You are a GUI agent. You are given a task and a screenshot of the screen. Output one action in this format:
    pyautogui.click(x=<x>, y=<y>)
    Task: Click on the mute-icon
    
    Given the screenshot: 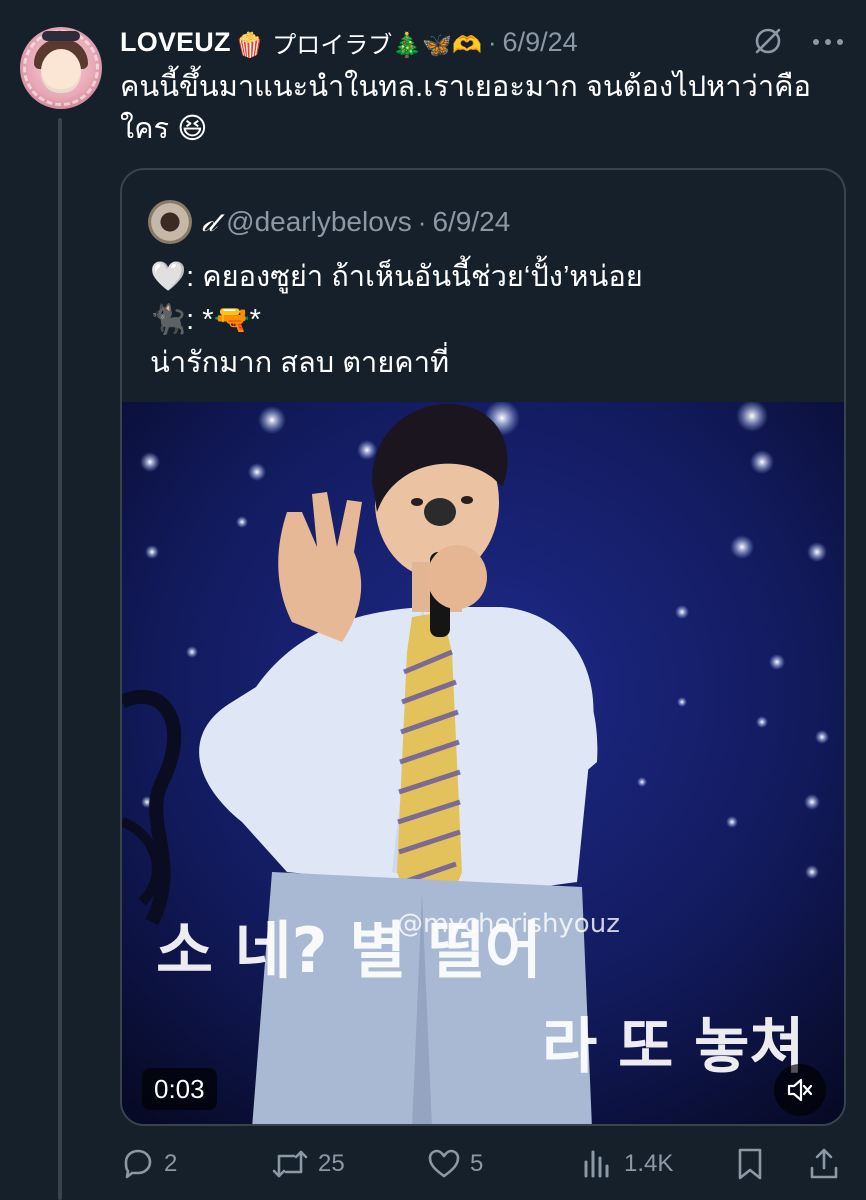 What is the action you would take?
    pyautogui.click(x=800, y=1090)
    